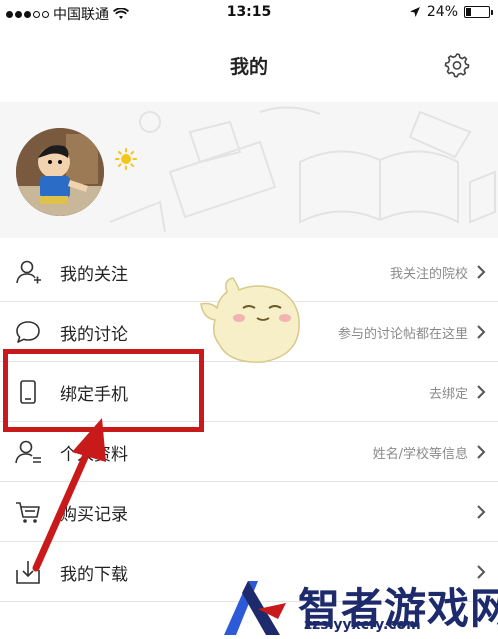 Image resolution: width=498 pixels, height=639 pixels. I want to click on menu-item-hint: 我关注的院校, so click(428, 274).